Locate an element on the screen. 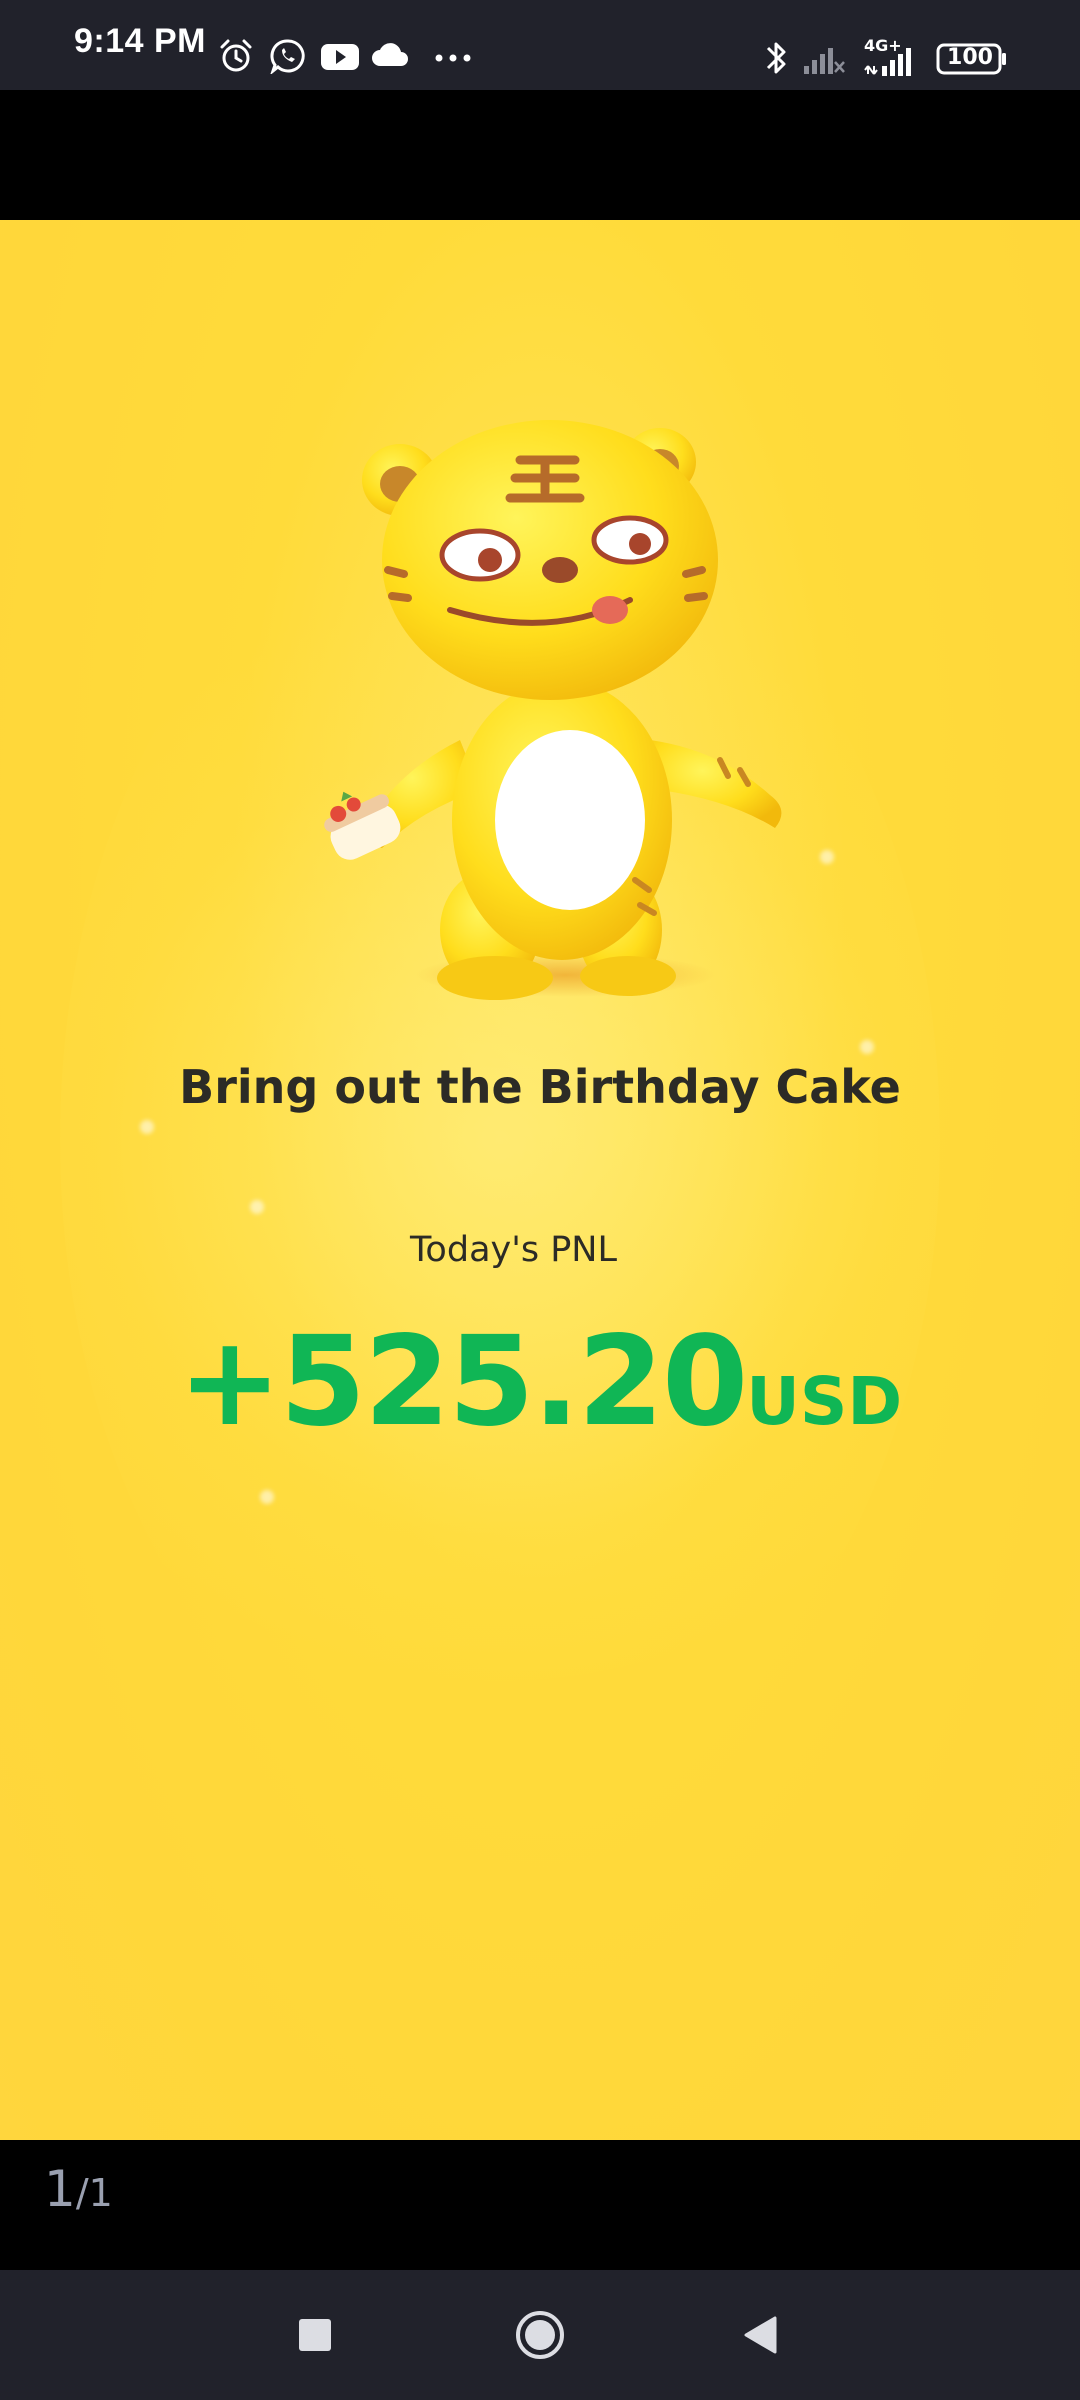  page-counter: 1/1 is located at coordinates (78, 2189).